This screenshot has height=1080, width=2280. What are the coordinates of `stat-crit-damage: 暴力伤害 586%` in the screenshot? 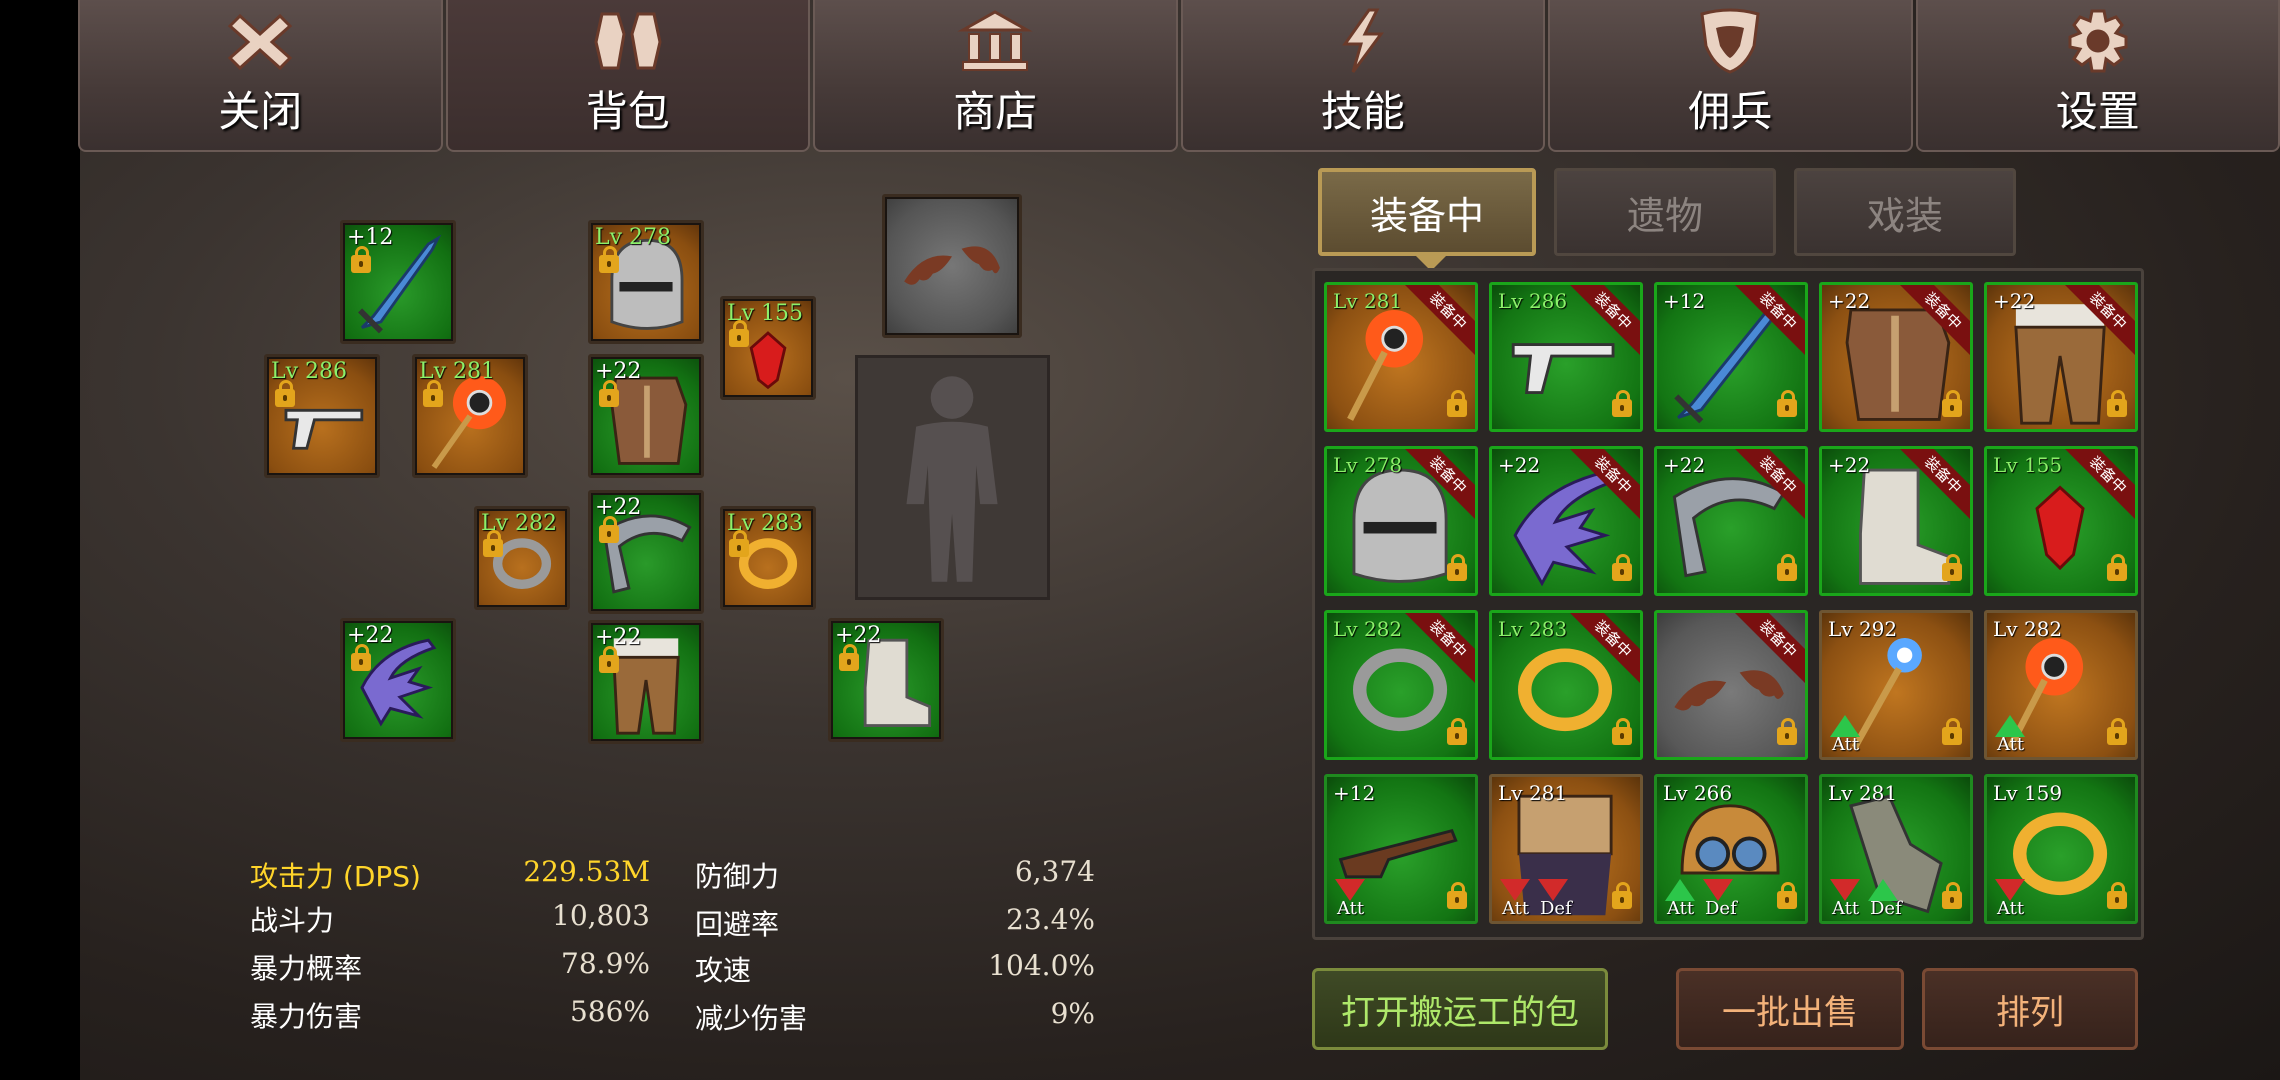 It's located at (450, 1015).